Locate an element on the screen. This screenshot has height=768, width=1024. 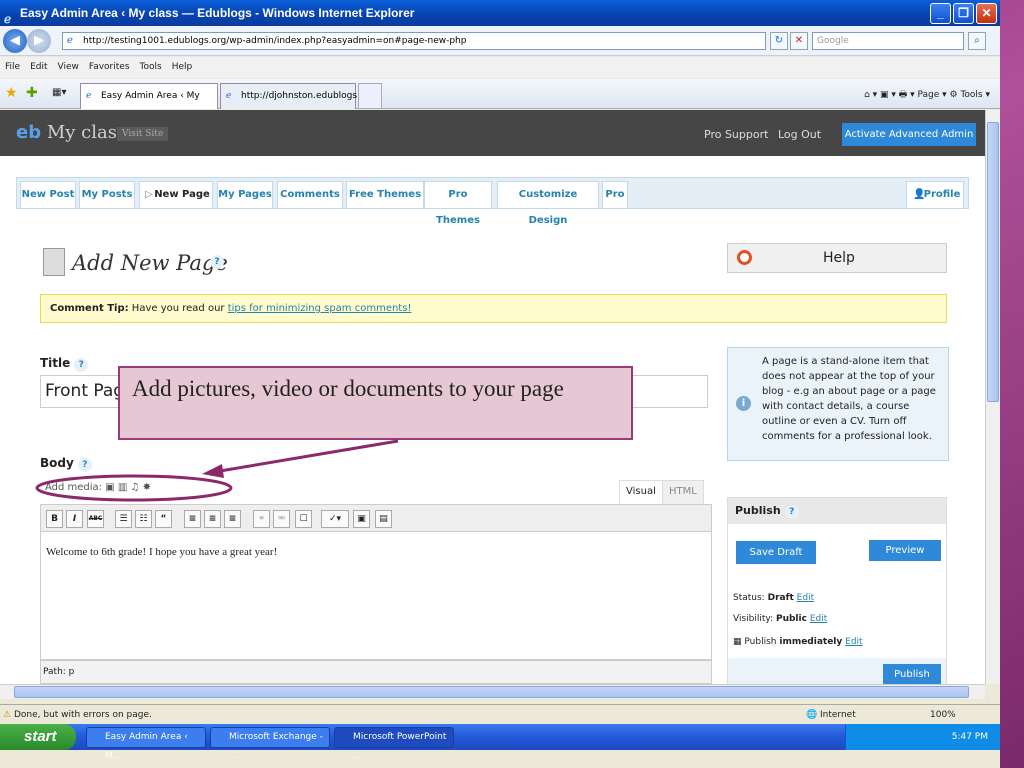
number-list-button: ☷ is located at coordinates (143, 519).